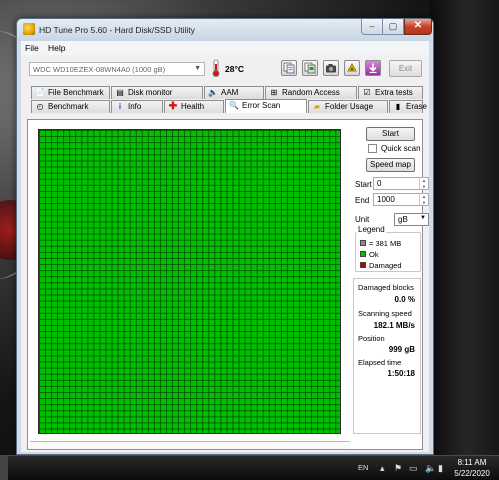 The image size is (499, 480). Describe the element at coordinates (464, 227) in the screenshot. I see `wallpaper-dark-band` at that location.